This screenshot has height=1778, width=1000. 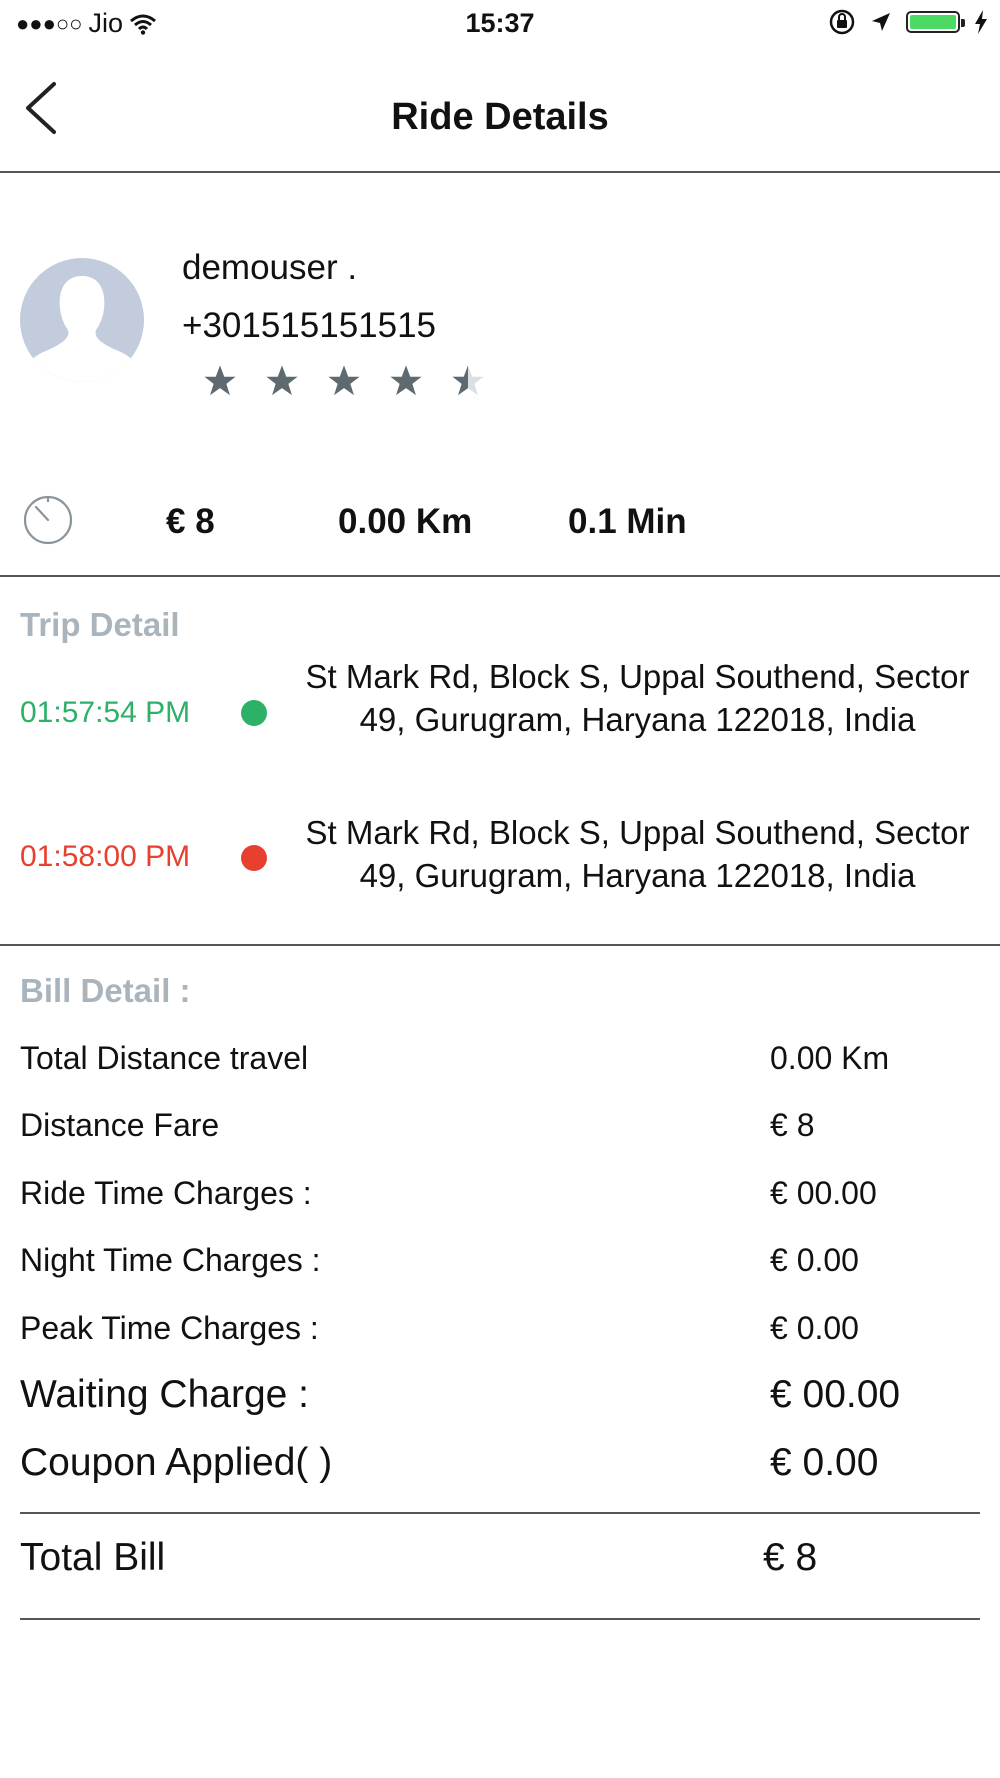 I want to click on total-bill-label: Total Bill, so click(x=93, y=1557).